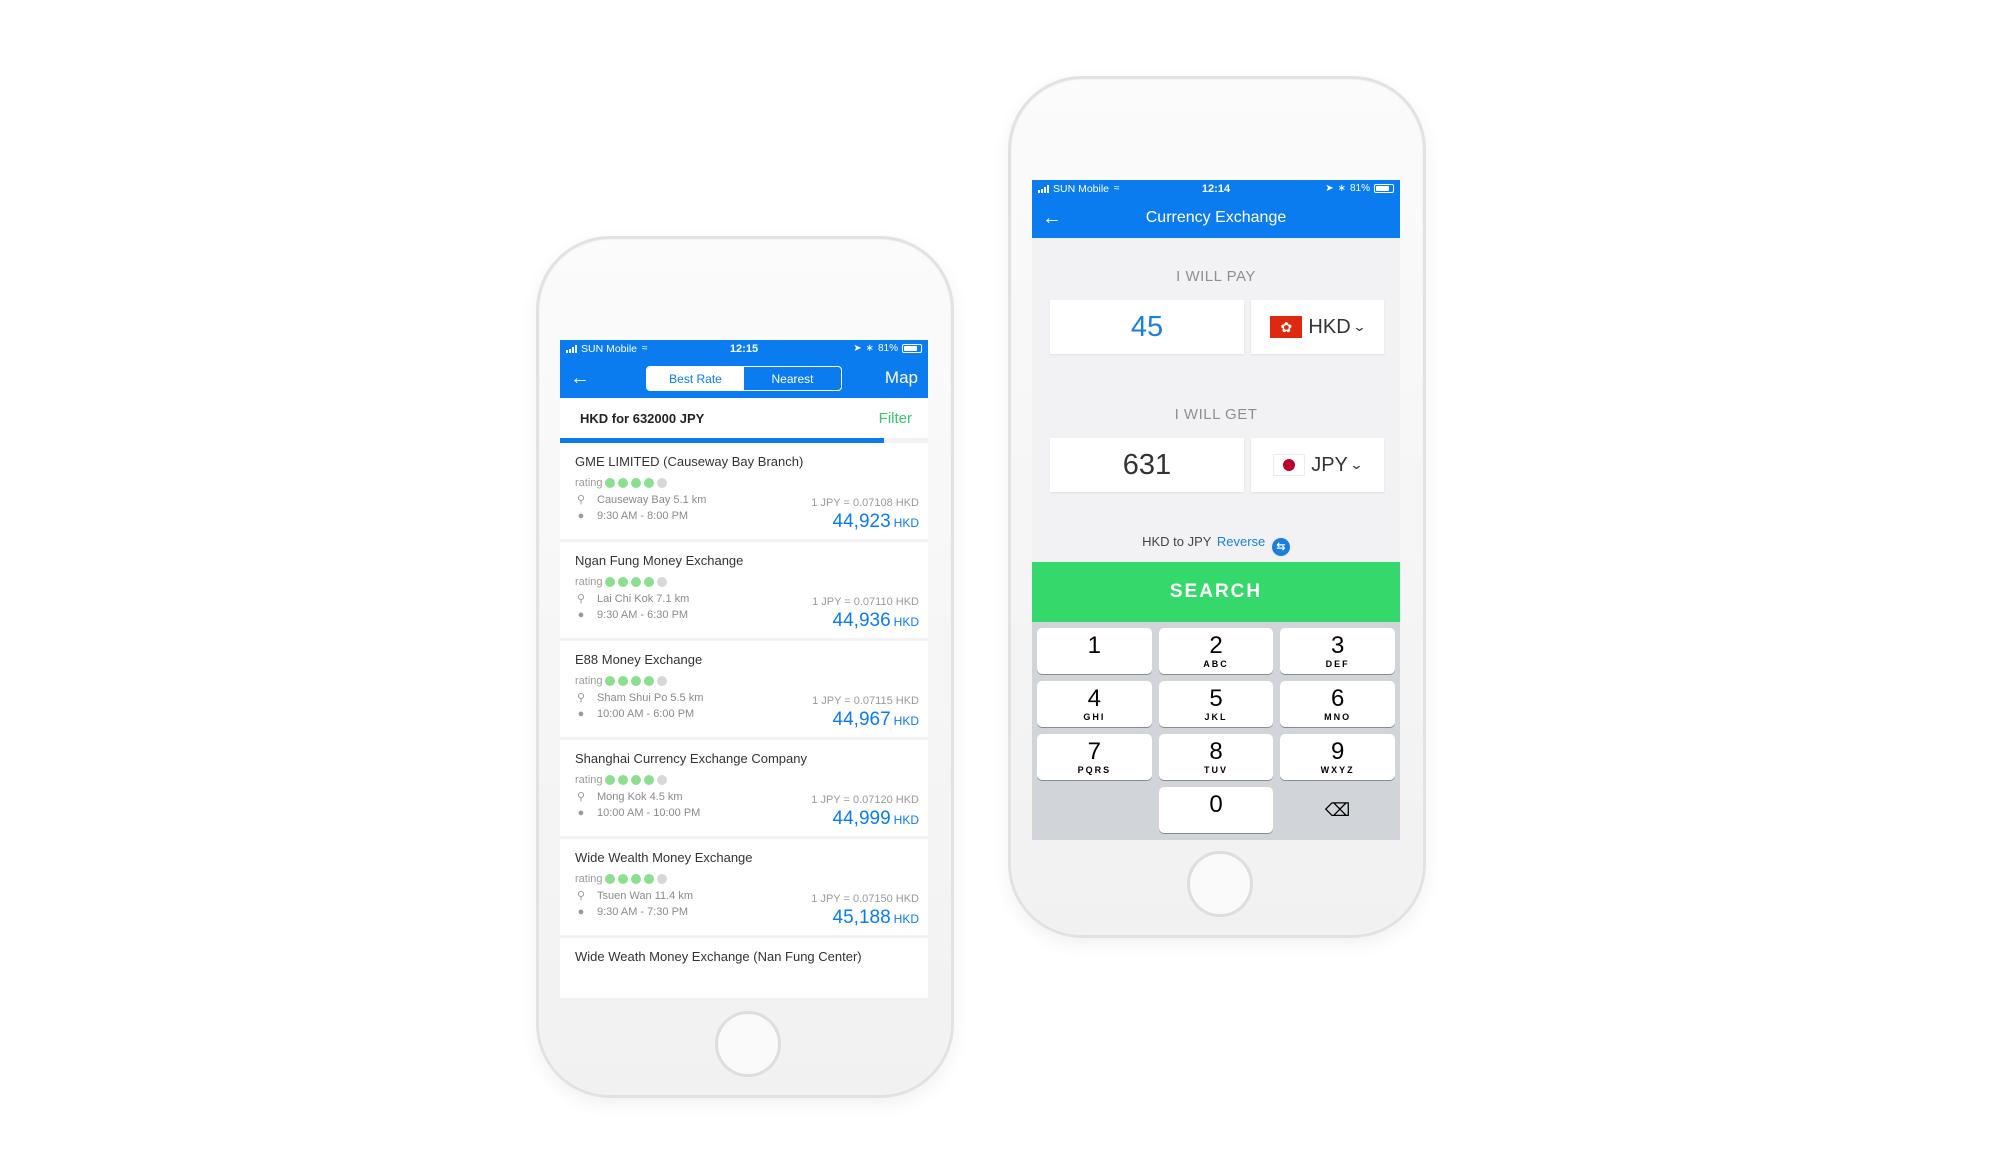 Image resolution: width=2000 pixels, height=1163 pixels. I want to click on tab-best-rate: Best Rate, so click(695, 378).